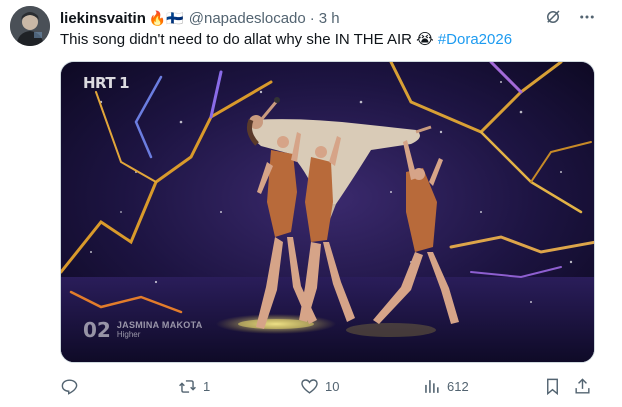  I want to click on bookmark-icon, so click(552, 386).